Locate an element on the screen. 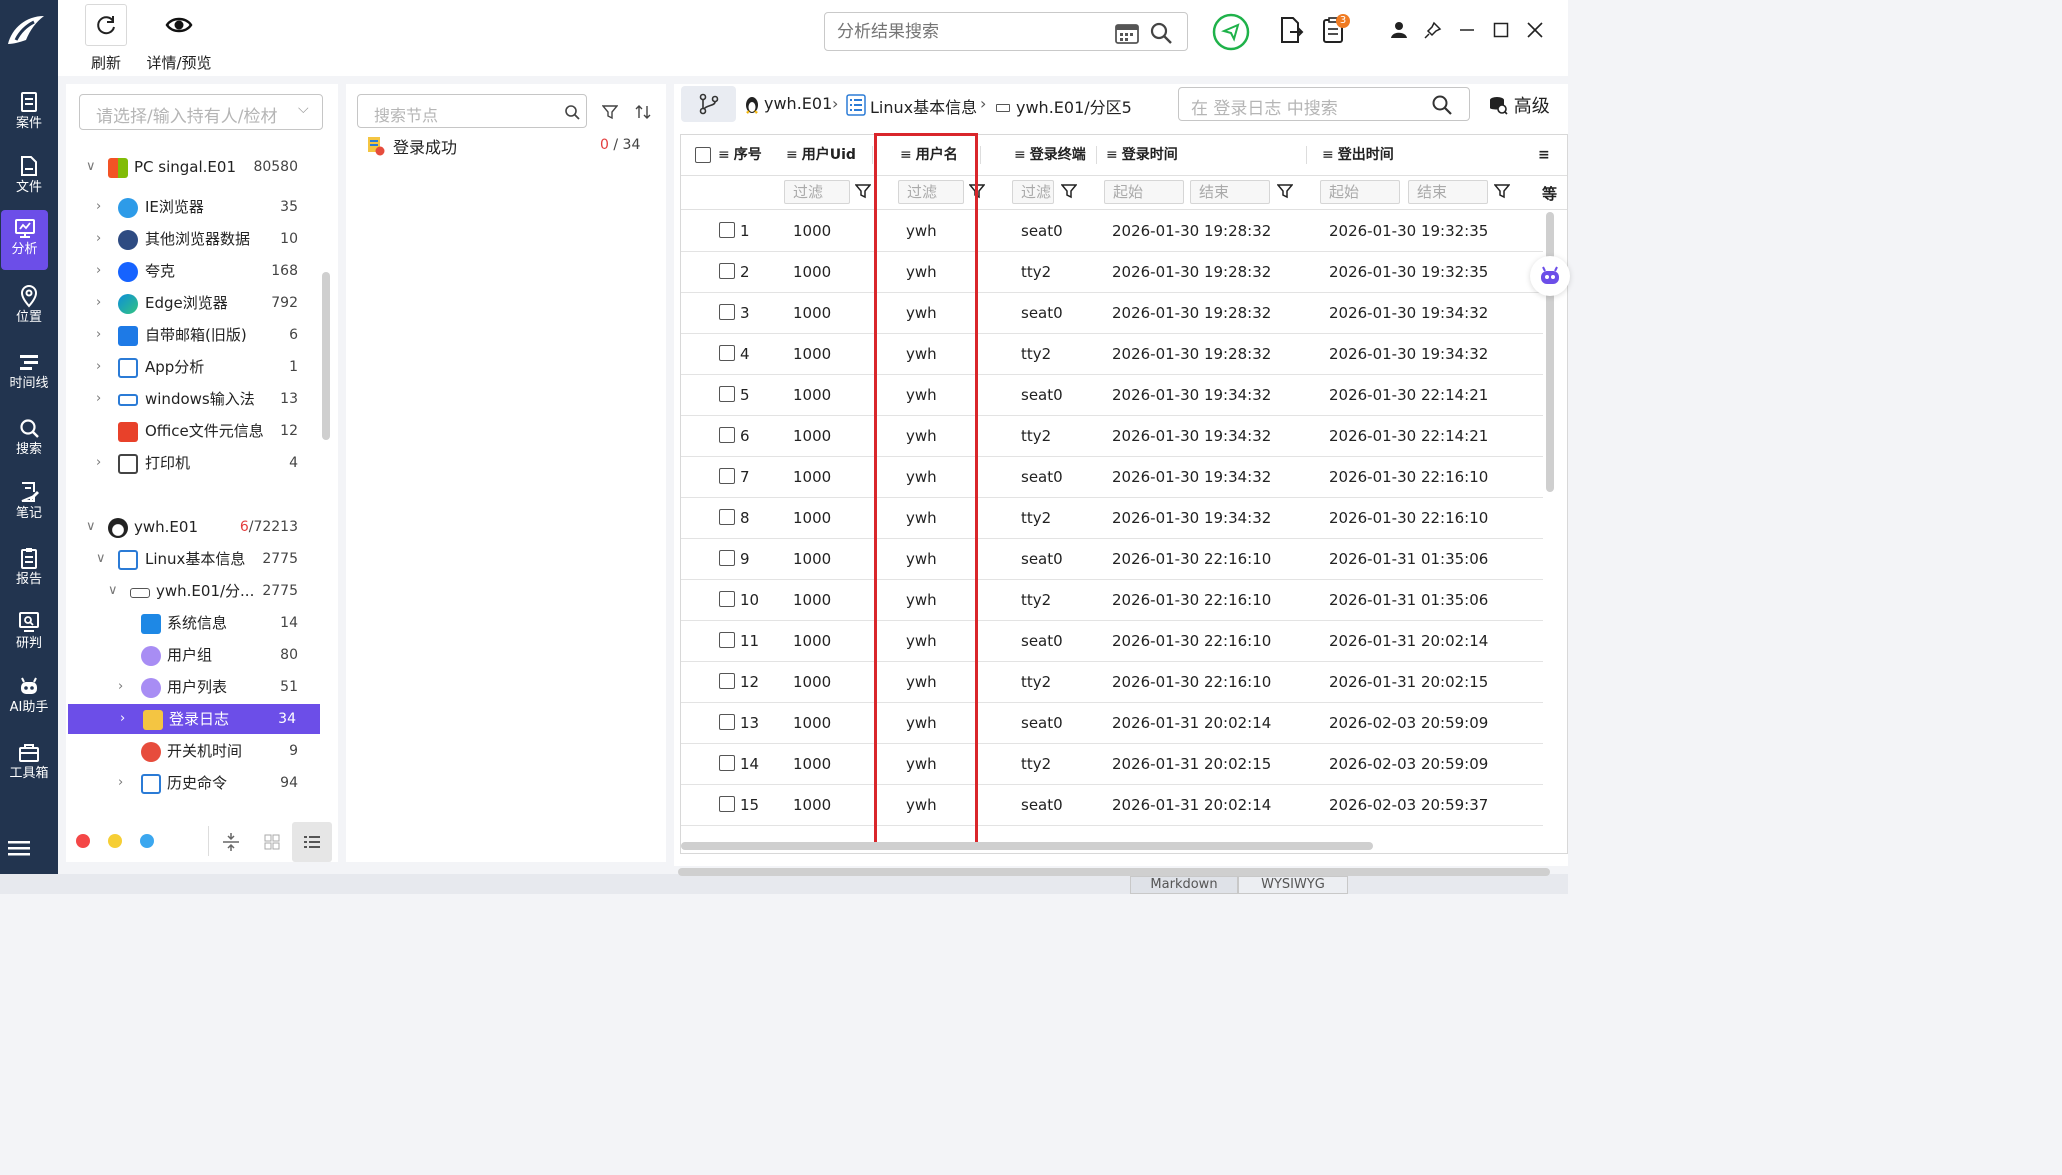 The image size is (2062, 1175). table-horizontal-scrollbar is located at coordinates (1027, 846).